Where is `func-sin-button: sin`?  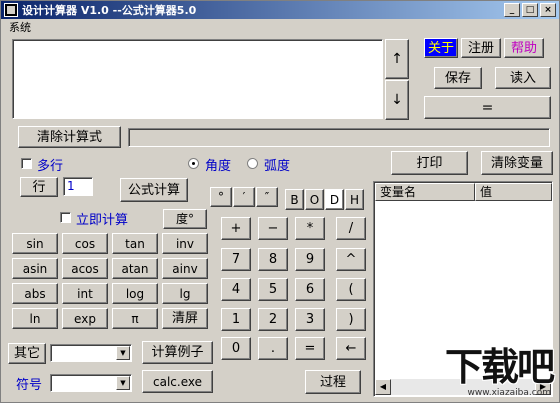 func-sin-button: sin is located at coordinates (35, 243).